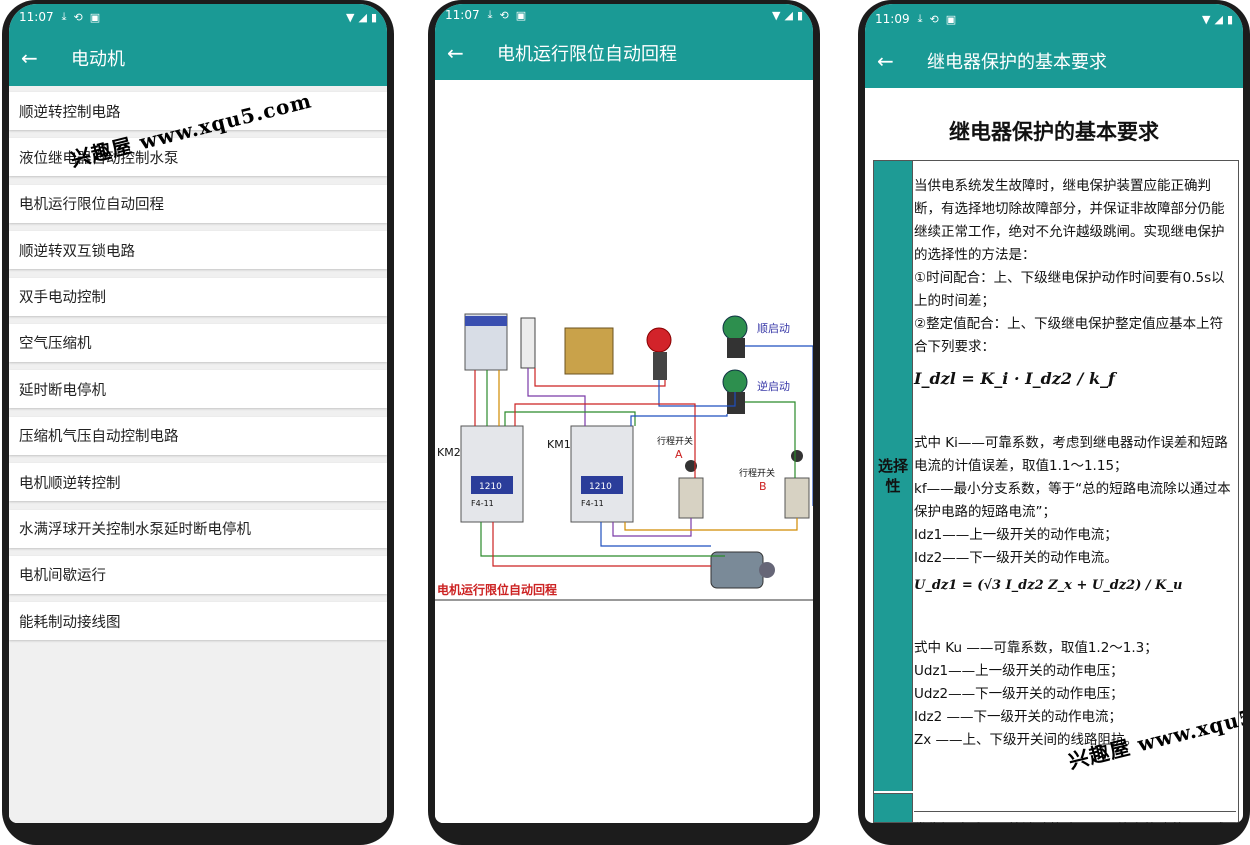 This screenshot has width=1250, height=845. I want to click on list-item: 压缩机气压自动控制电路, so click(198, 435).